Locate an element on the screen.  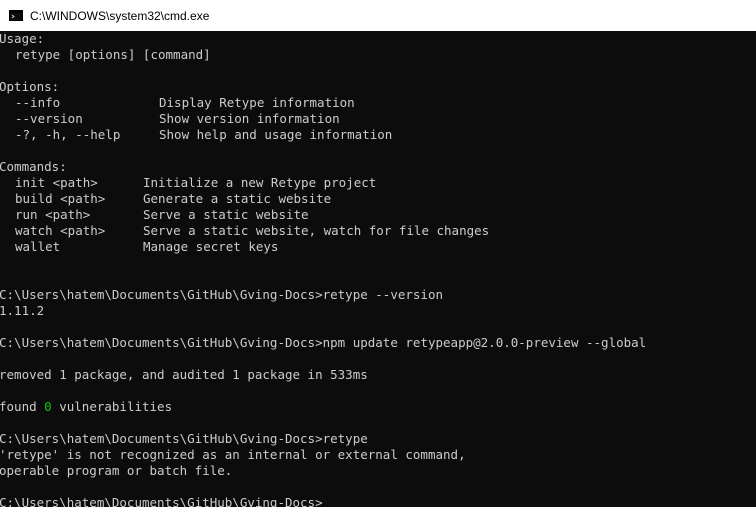
command-desc: Manage secret keys is located at coordinates (211, 246).